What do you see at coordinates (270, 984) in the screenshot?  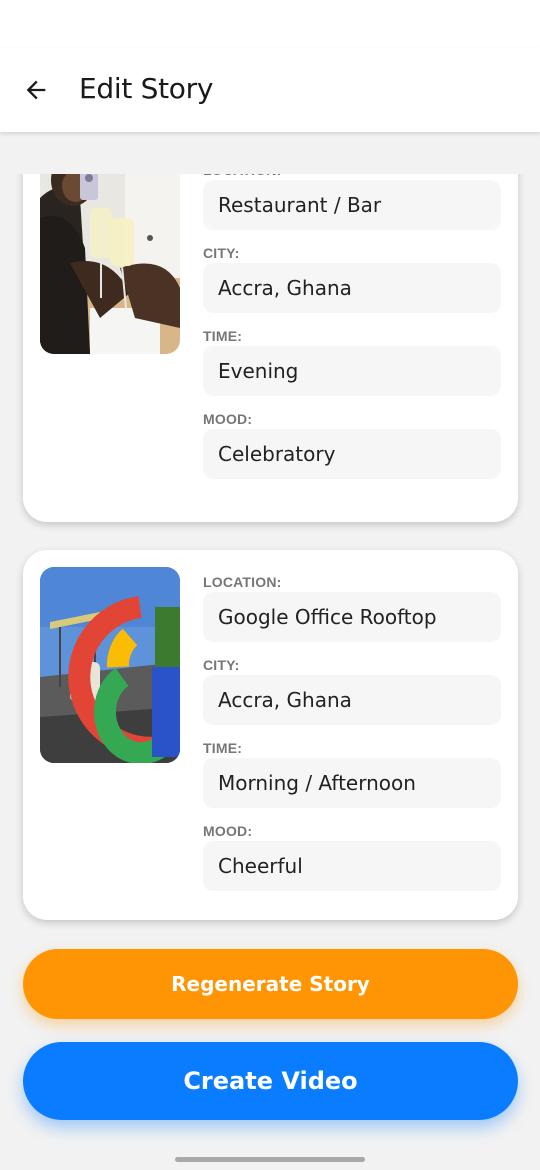 I see `regenerate-story-button: Regenerate Story` at bounding box center [270, 984].